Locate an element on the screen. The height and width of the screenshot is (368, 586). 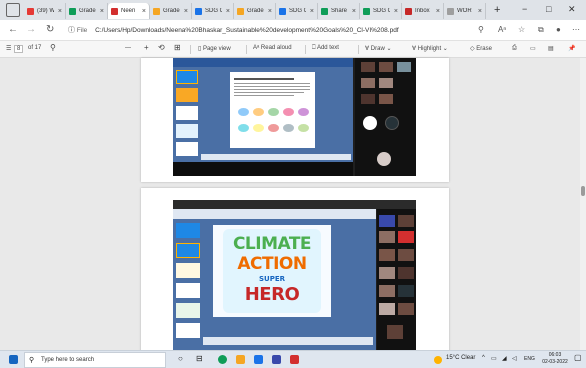
climate-action-slide: CLIMATE ACTION SUPER HERO is located at coordinates (272, 271).